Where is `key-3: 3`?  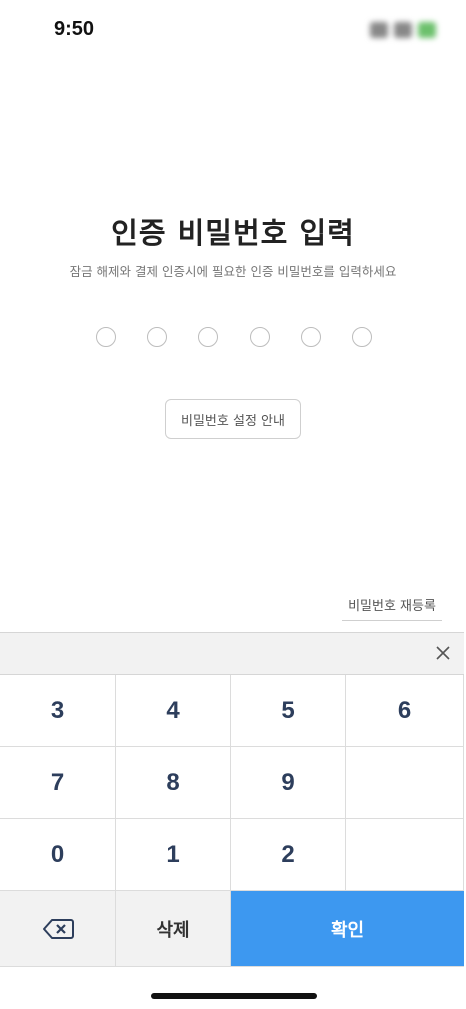 key-3: 3 is located at coordinates (58, 711).